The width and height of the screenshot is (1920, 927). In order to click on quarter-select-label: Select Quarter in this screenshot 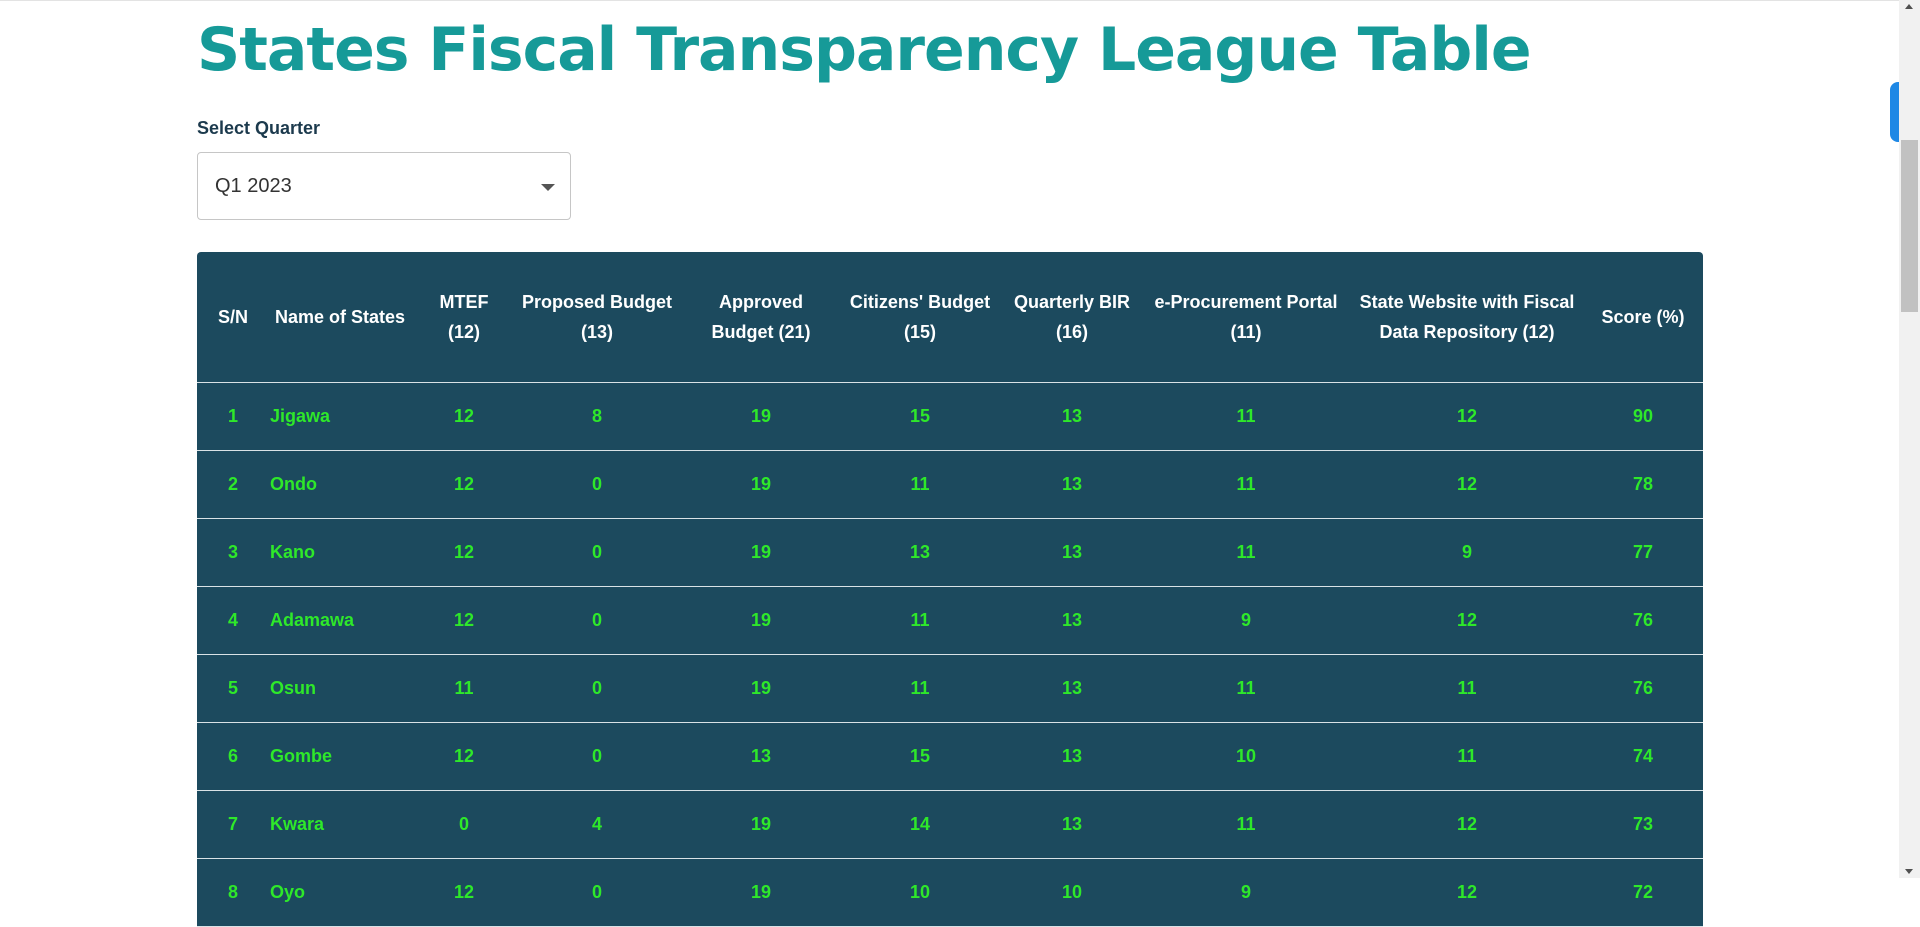, I will do `click(259, 128)`.